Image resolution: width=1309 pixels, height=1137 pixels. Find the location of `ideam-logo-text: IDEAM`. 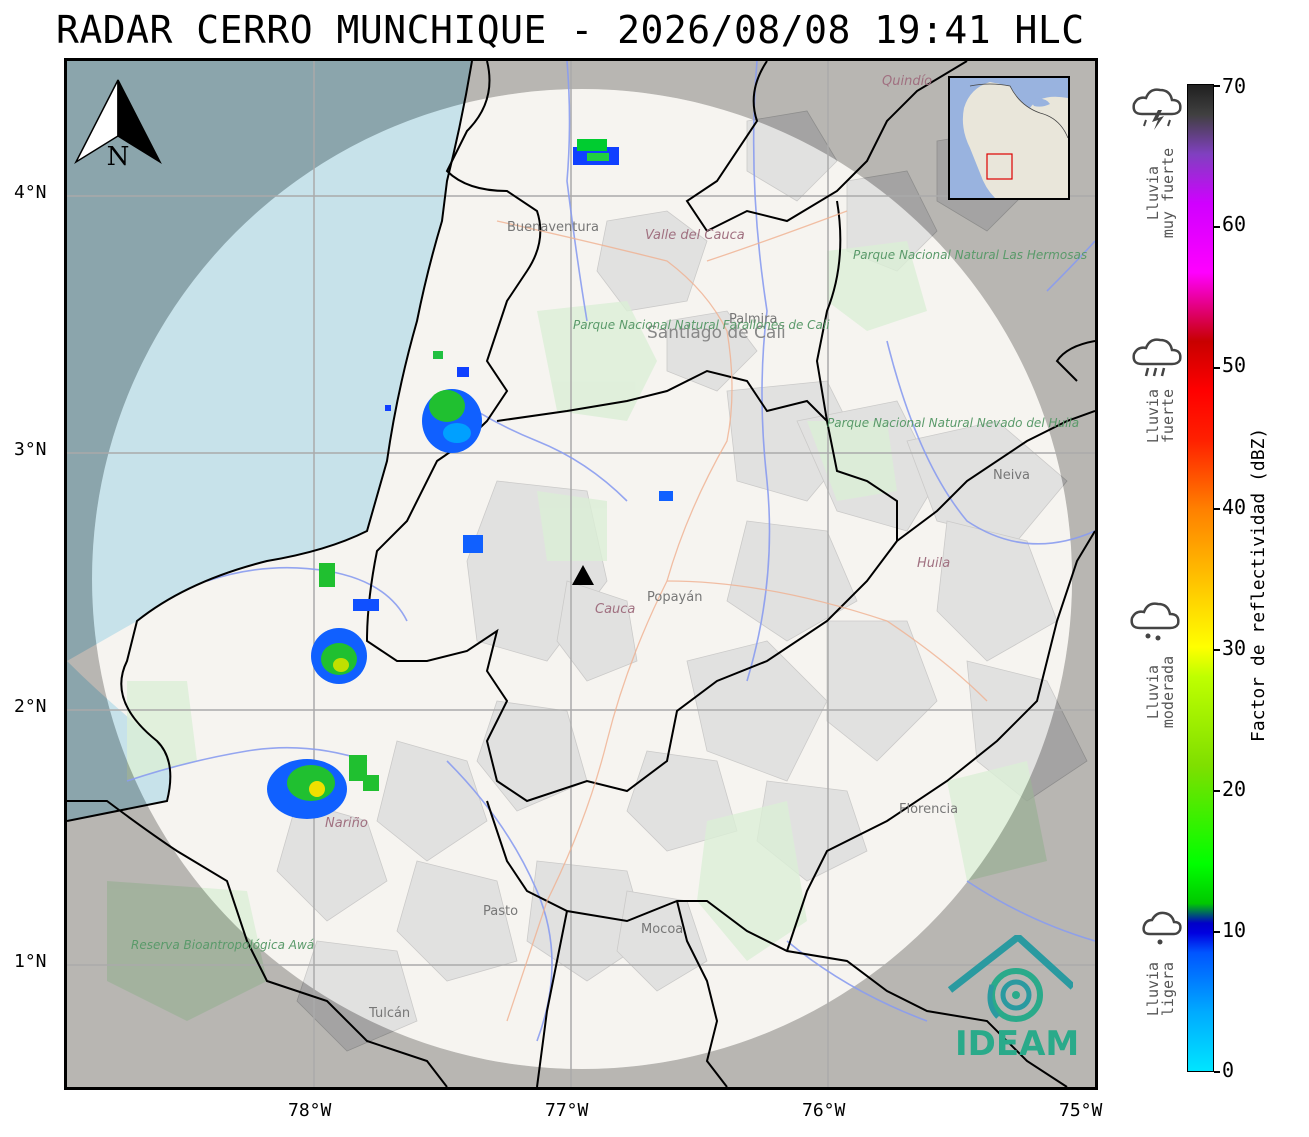

ideam-logo-text: IDEAM is located at coordinates (1017, 1044).